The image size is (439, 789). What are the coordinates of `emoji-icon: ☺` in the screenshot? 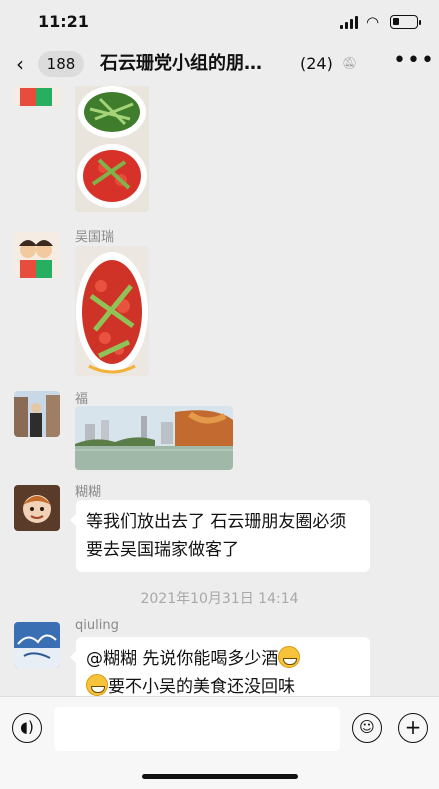 It's located at (367, 728).